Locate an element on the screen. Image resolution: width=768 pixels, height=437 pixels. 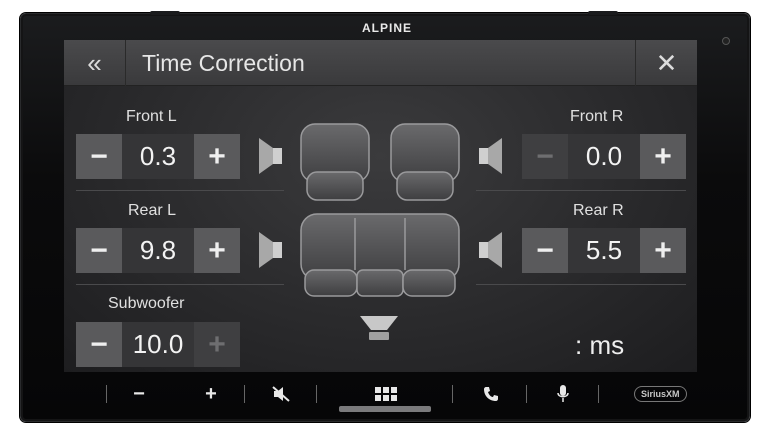
car-seats-diagram is located at coordinates (380, 231).